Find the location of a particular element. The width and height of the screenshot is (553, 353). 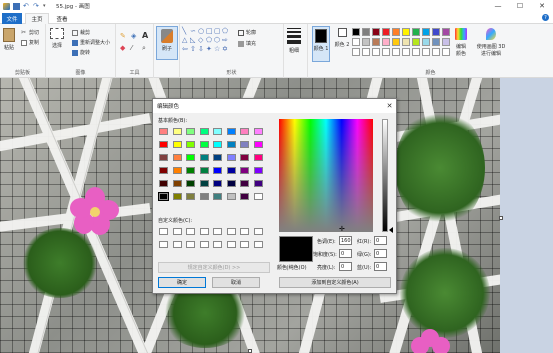

rounded-rect-shape-icon: ▢ is located at coordinates (217, 31).